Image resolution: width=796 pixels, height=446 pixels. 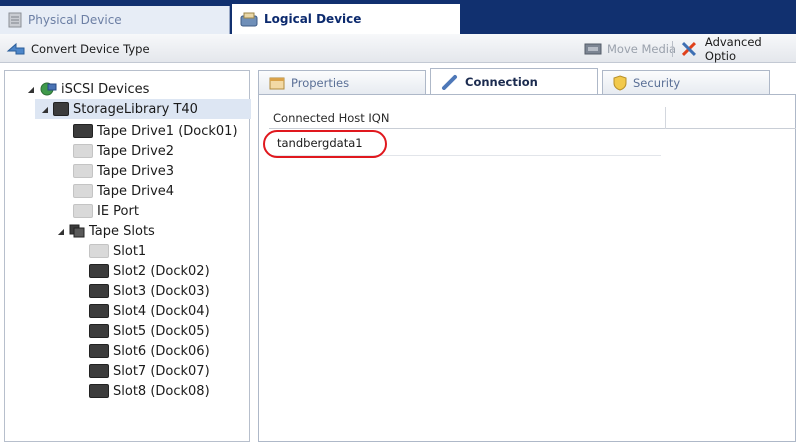 What do you see at coordinates (130, 251) in the screenshot?
I see `tree-label: Slot1` at bounding box center [130, 251].